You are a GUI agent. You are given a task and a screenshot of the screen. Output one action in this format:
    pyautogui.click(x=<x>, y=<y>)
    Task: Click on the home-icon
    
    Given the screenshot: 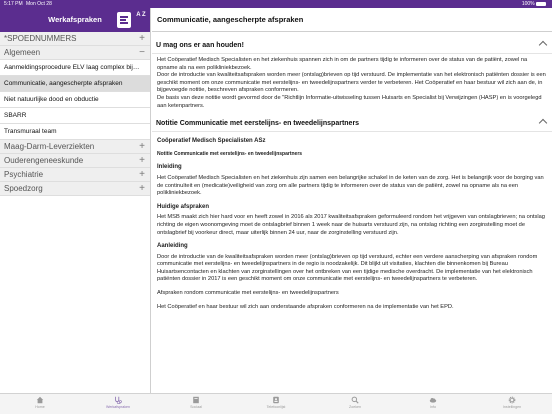 What is the action you would take?
    pyautogui.click(x=40, y=400)
    